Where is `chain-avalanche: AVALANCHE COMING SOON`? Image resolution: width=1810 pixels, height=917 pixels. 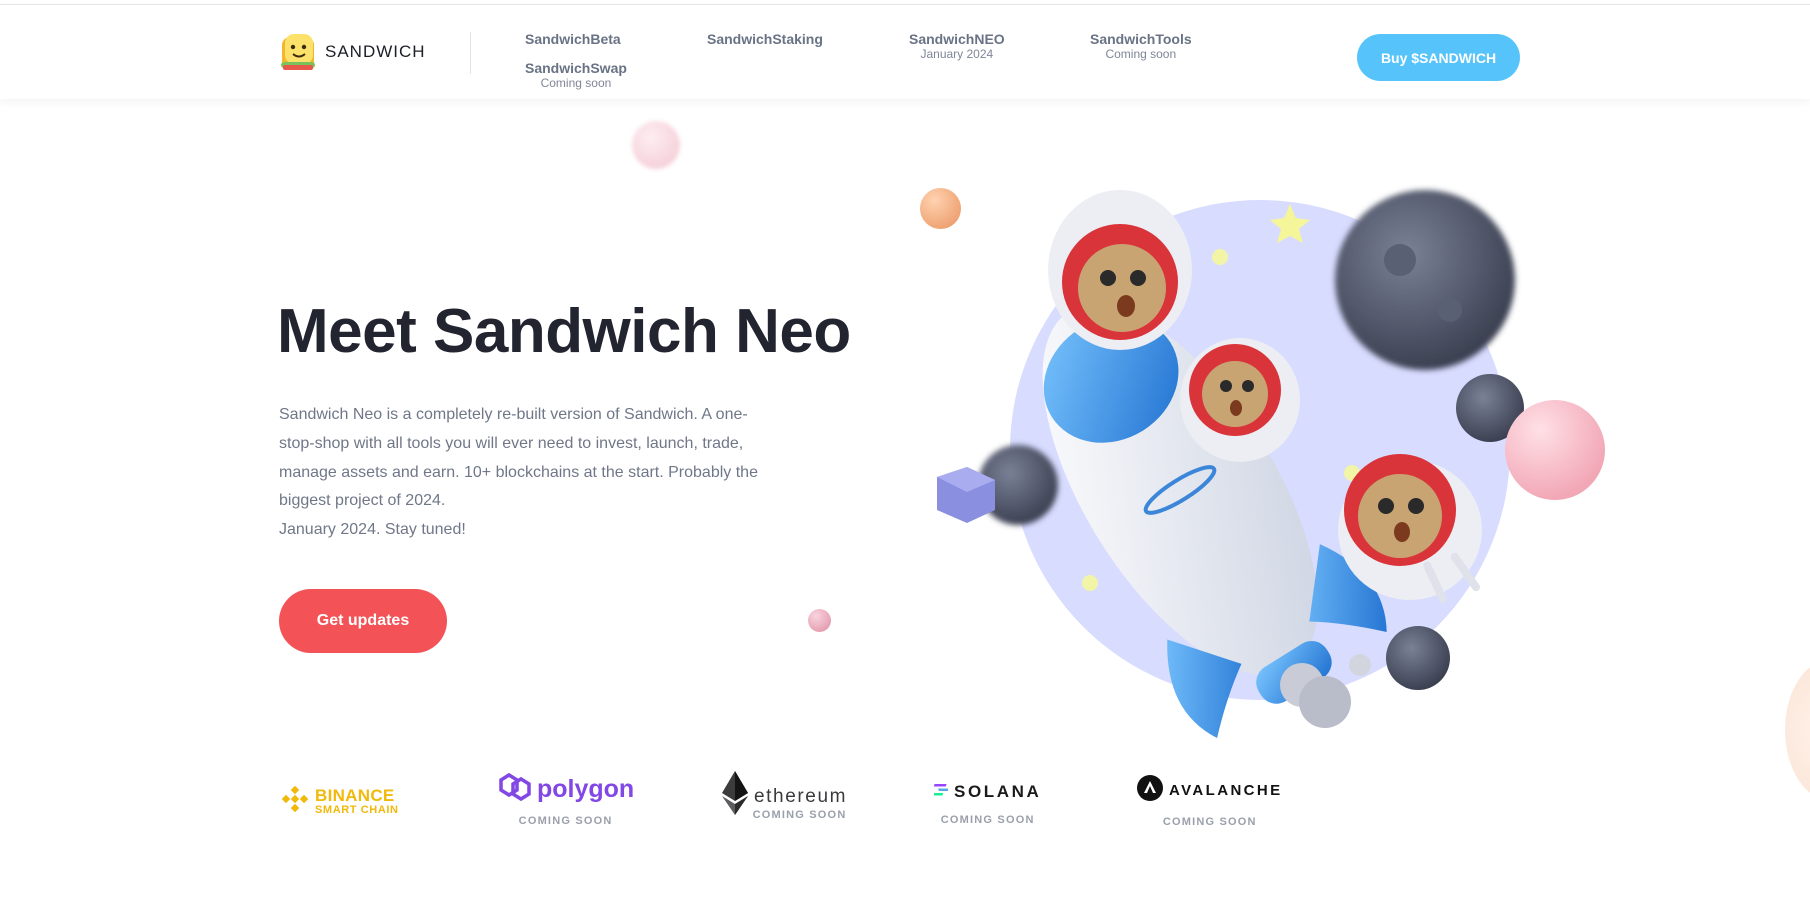
chain-avalanche: AVALANCHE COMING SOON is located at coordinates (1210, 801).